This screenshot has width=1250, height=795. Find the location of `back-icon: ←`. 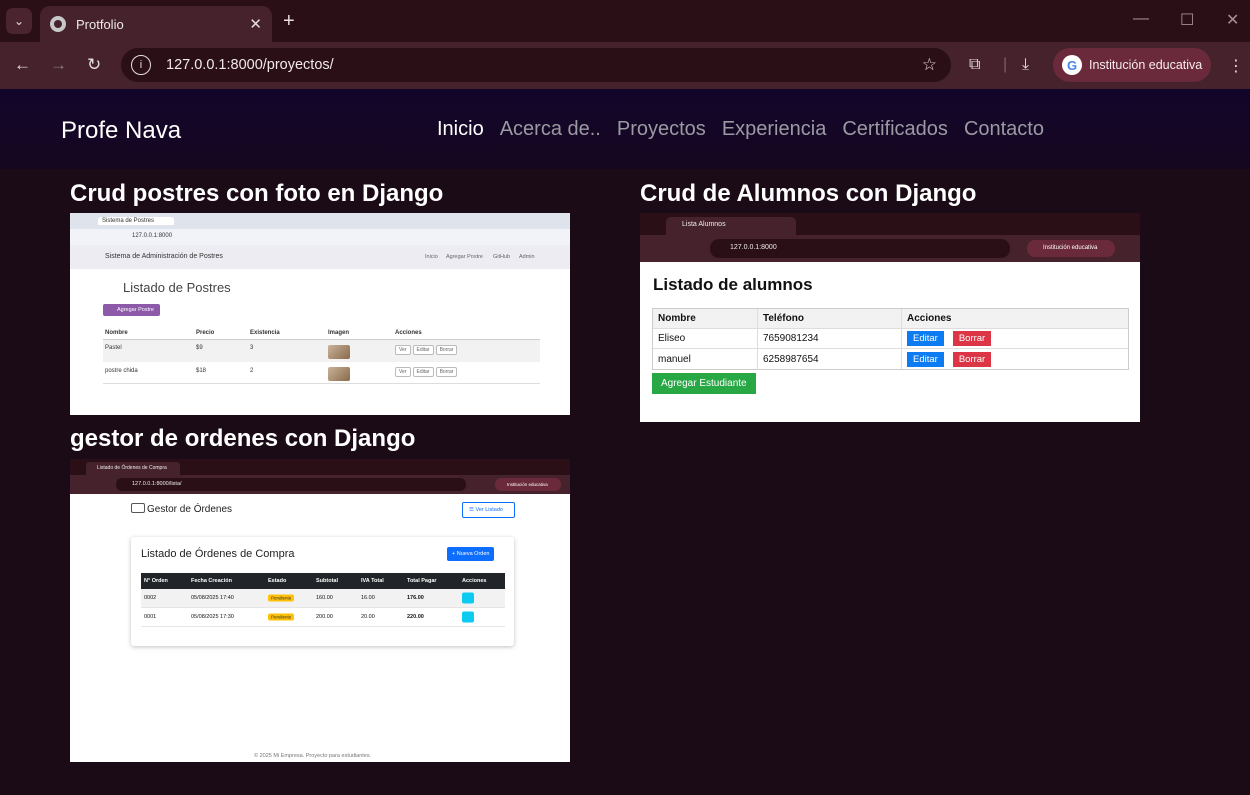

back-icon: ← is located at coordinates (22, 65).